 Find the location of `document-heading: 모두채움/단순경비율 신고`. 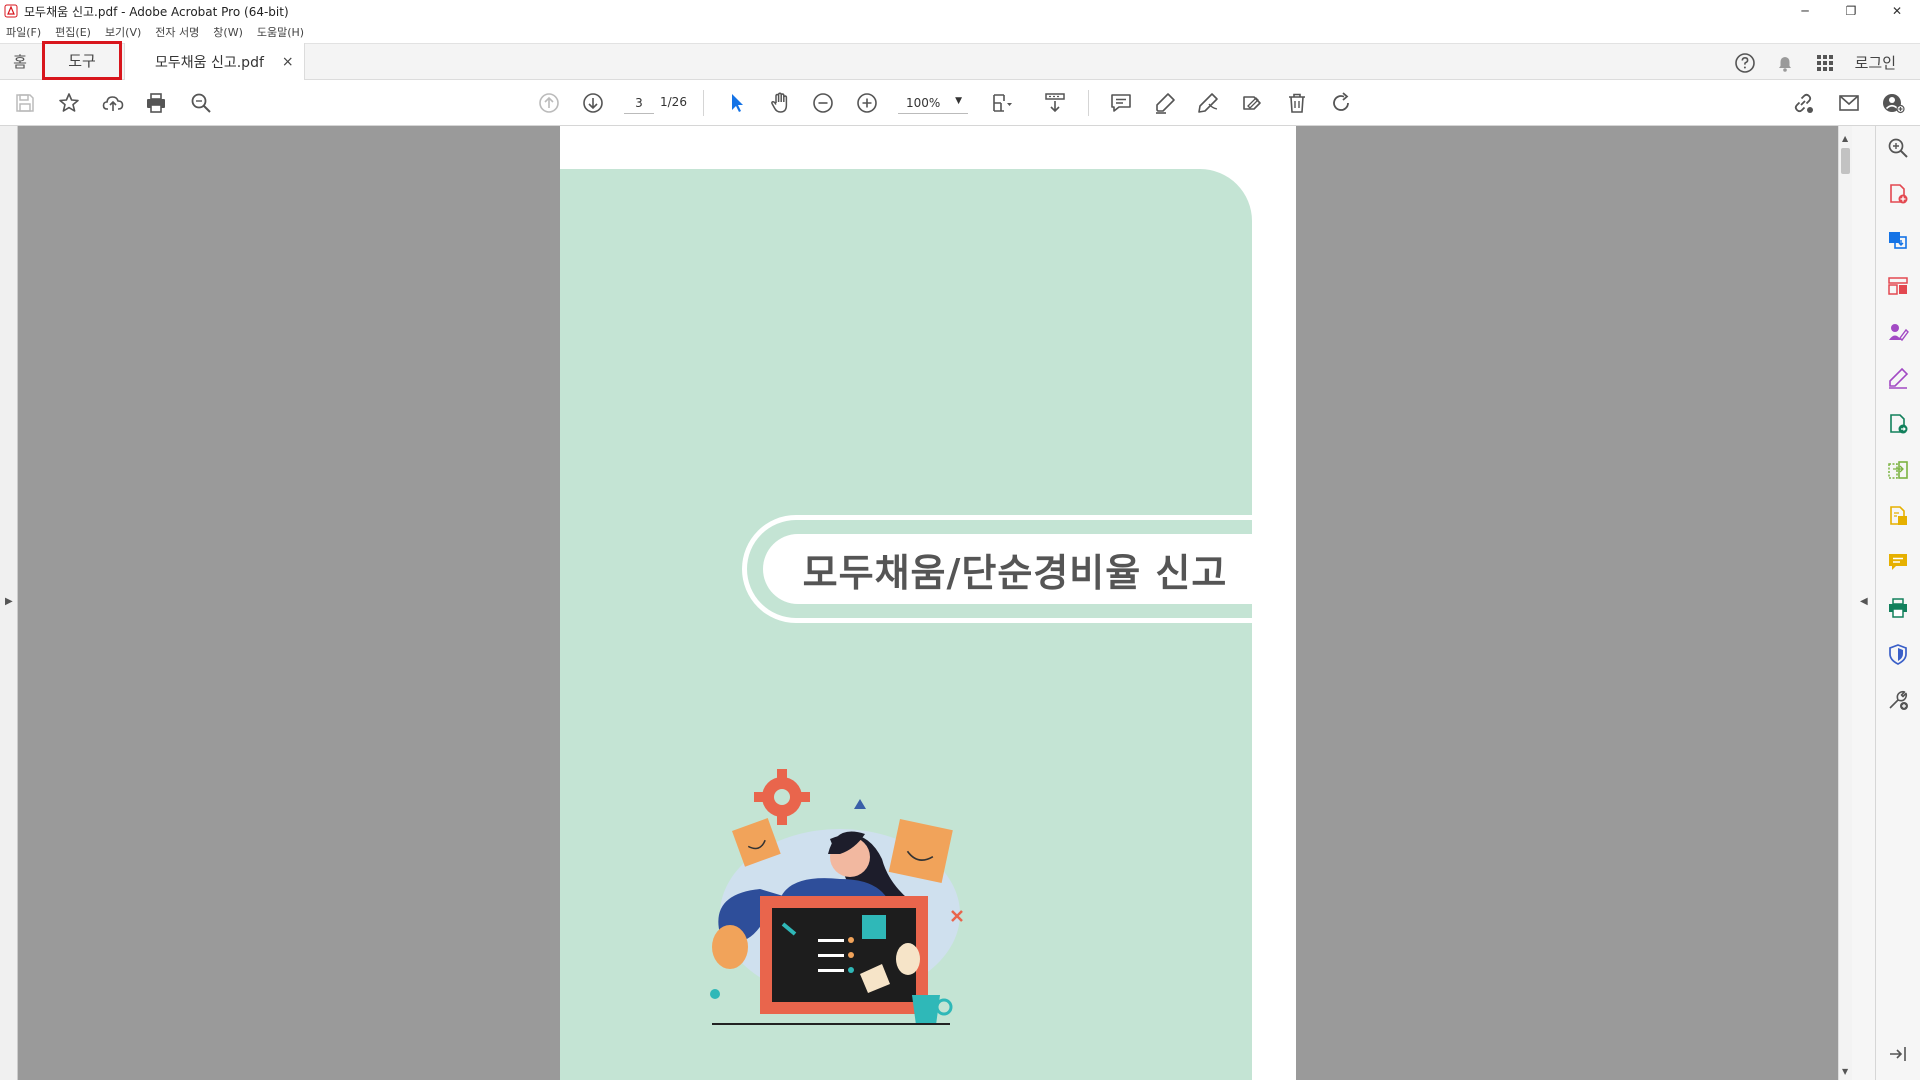

document-heading: 모두채움/단순경비율 신고 is located at coordinates (1015, 572).